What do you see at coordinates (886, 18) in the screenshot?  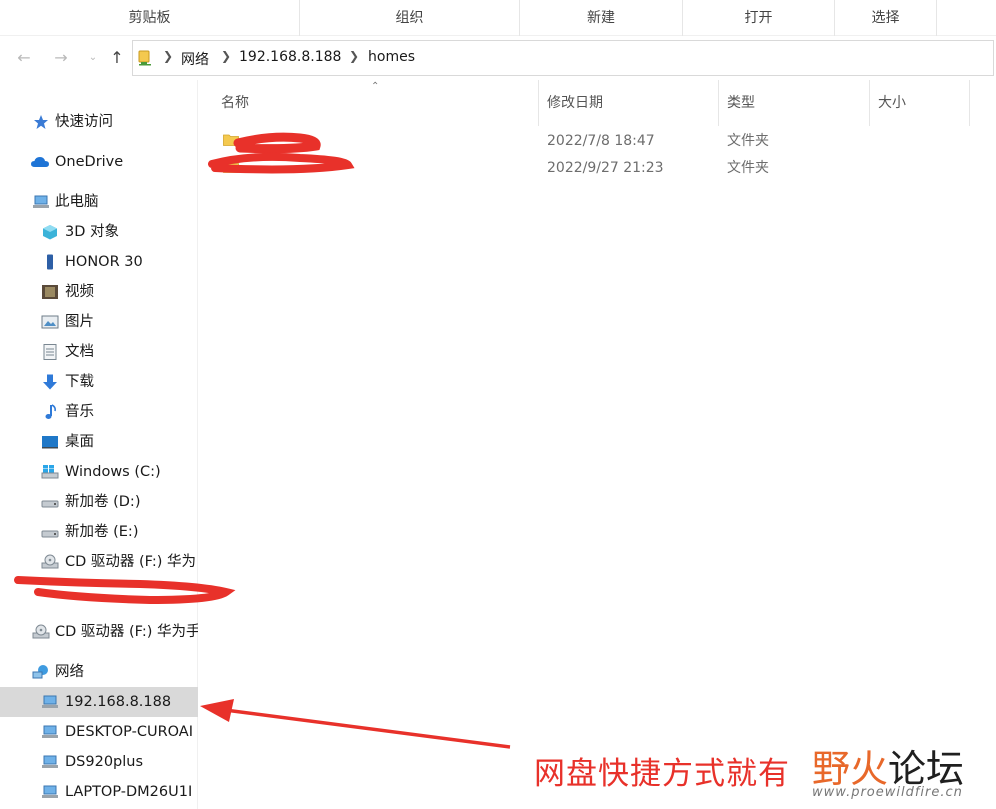 I see `ribbon-group-select: 选择` at bounding box center [886, 18].